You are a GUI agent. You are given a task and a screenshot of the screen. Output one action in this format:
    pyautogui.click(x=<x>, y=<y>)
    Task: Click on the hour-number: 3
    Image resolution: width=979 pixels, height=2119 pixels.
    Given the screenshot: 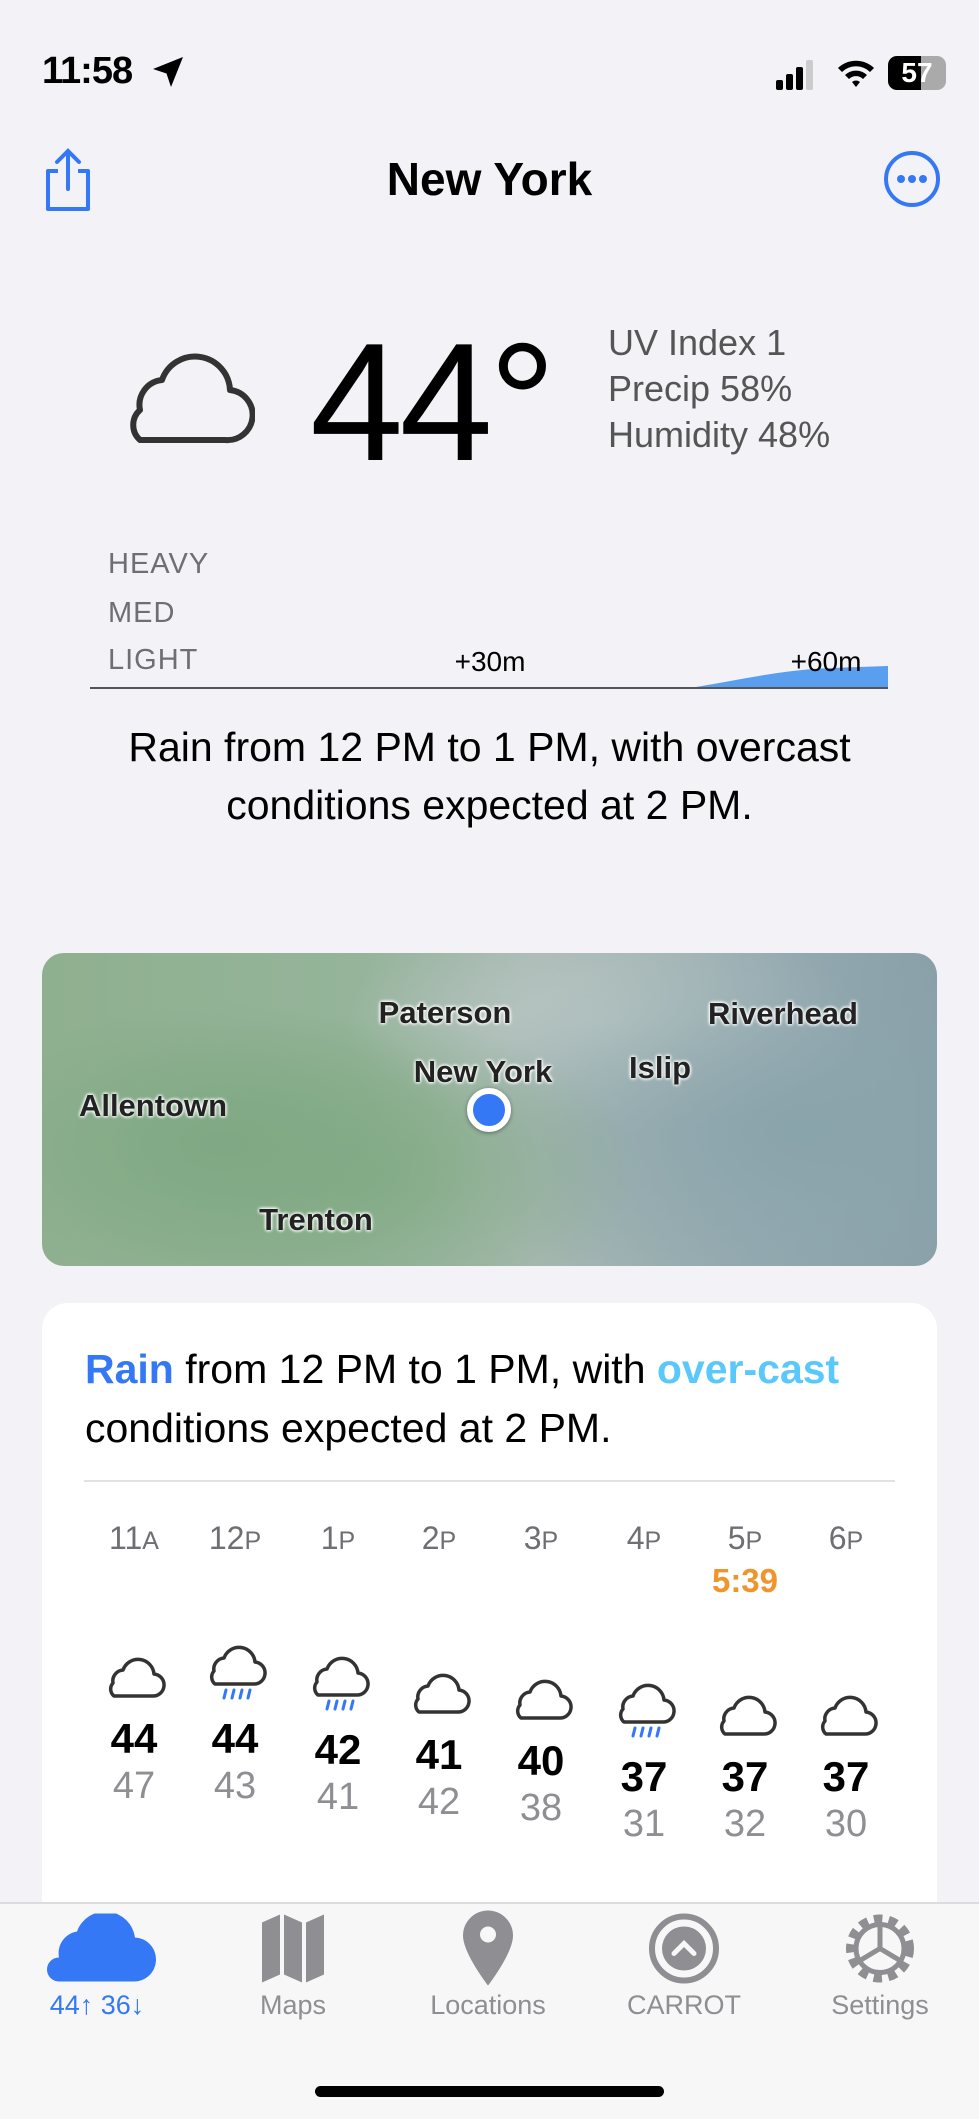 What is the action you would take?
    pyautogui.click(x=532, y=1538)
    